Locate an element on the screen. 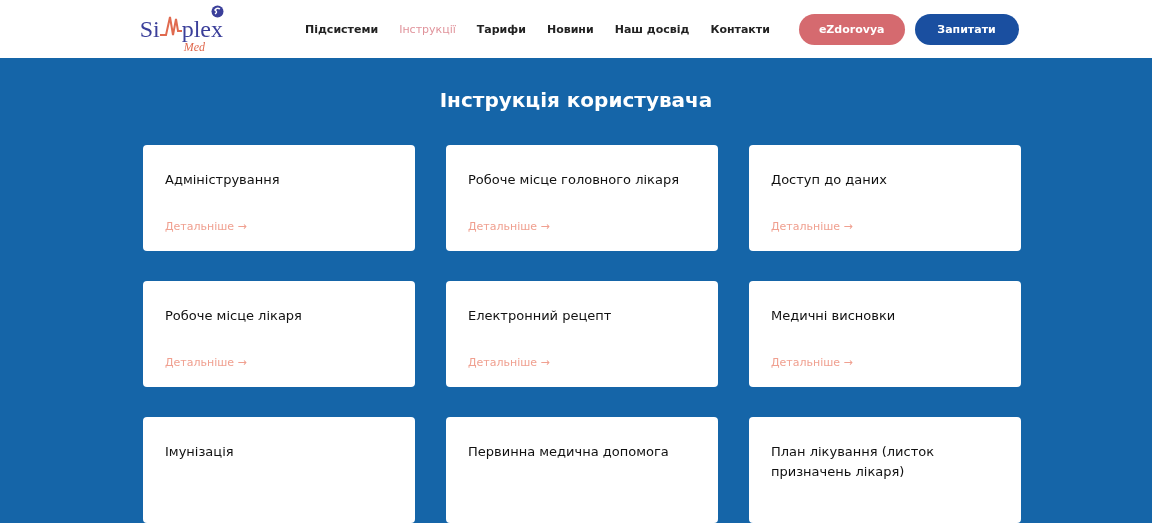  nav-link: Підсистеми is located at coordinates (342, 29).